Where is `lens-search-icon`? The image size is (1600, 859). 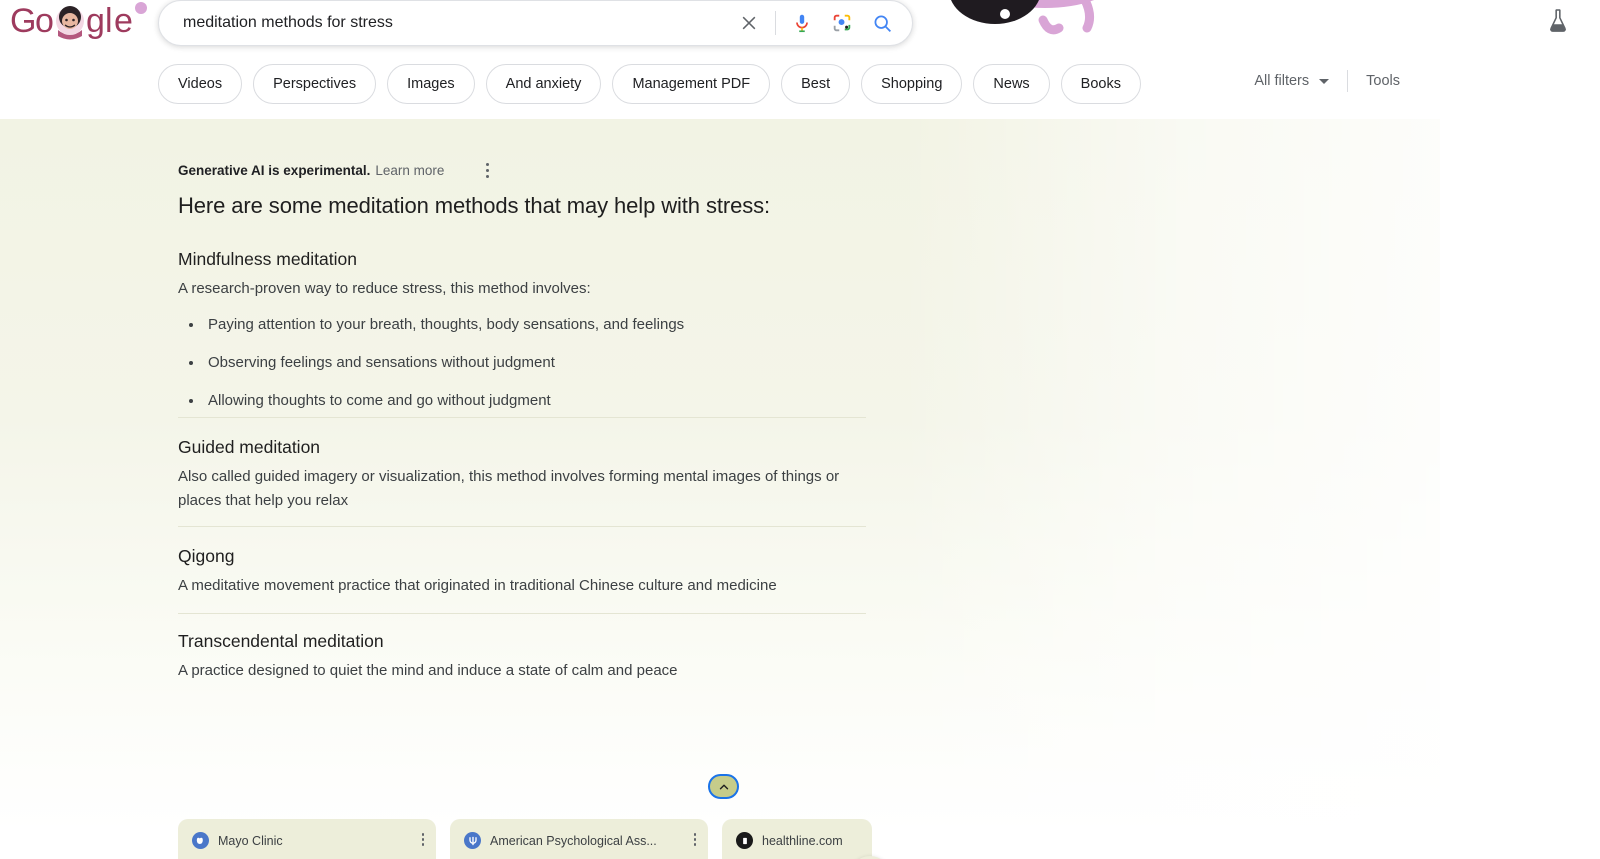
lens-search-icon is located at coordinates (842, 23).